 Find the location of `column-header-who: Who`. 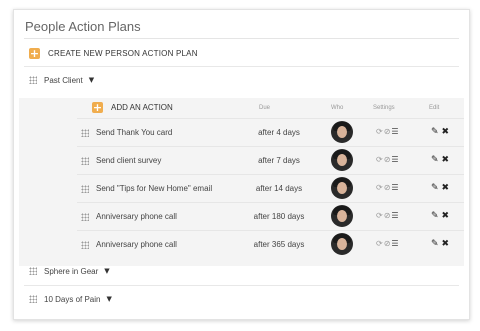

column-header-who: Who is located at coordinates (337, 108).